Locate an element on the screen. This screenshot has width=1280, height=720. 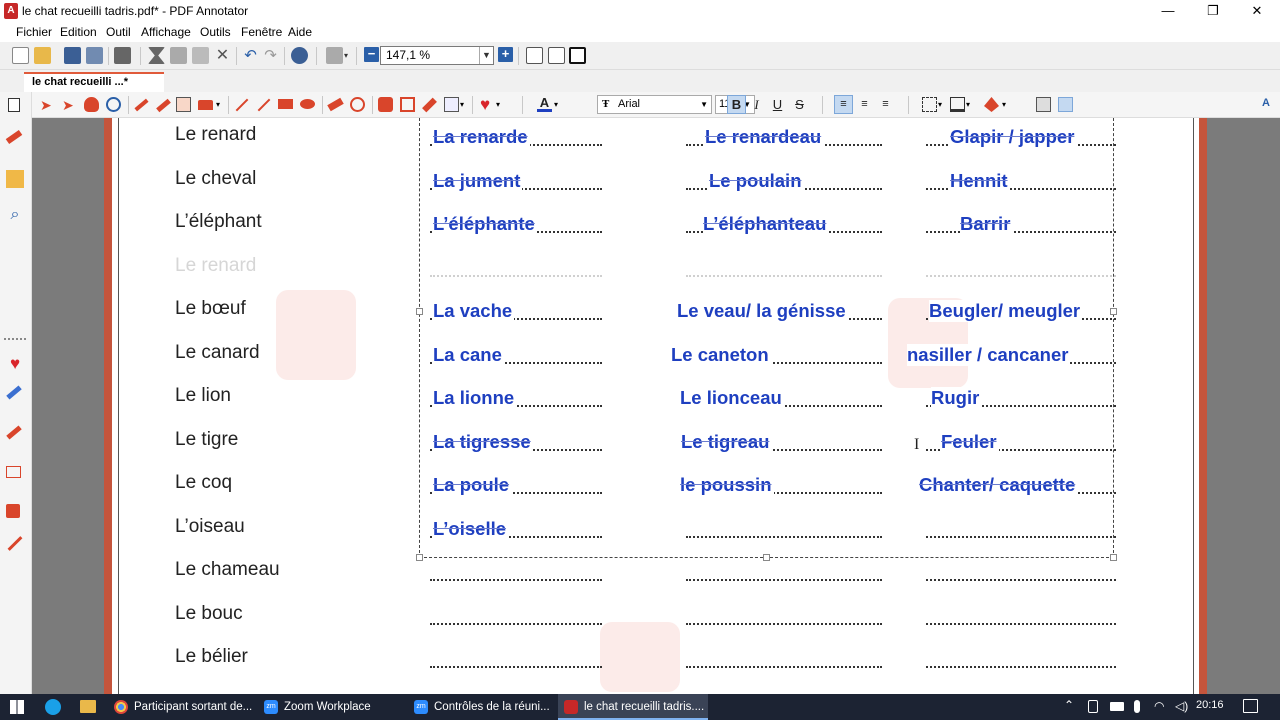
fill-color-icon is located at coordinates (991, 104).